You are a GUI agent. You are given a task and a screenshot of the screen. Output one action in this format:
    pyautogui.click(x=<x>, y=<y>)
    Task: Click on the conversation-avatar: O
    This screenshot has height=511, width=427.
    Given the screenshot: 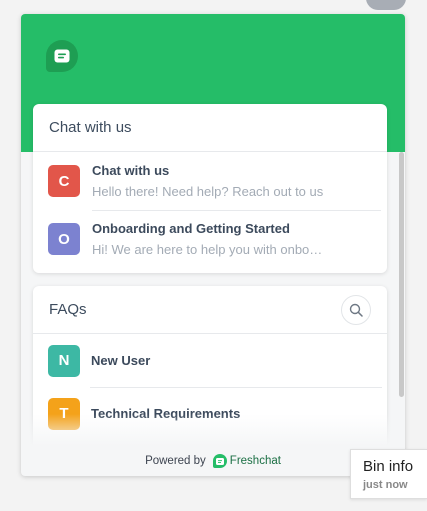 What is the action you would take?
    pyautogui.click(x=64, y=239)
    